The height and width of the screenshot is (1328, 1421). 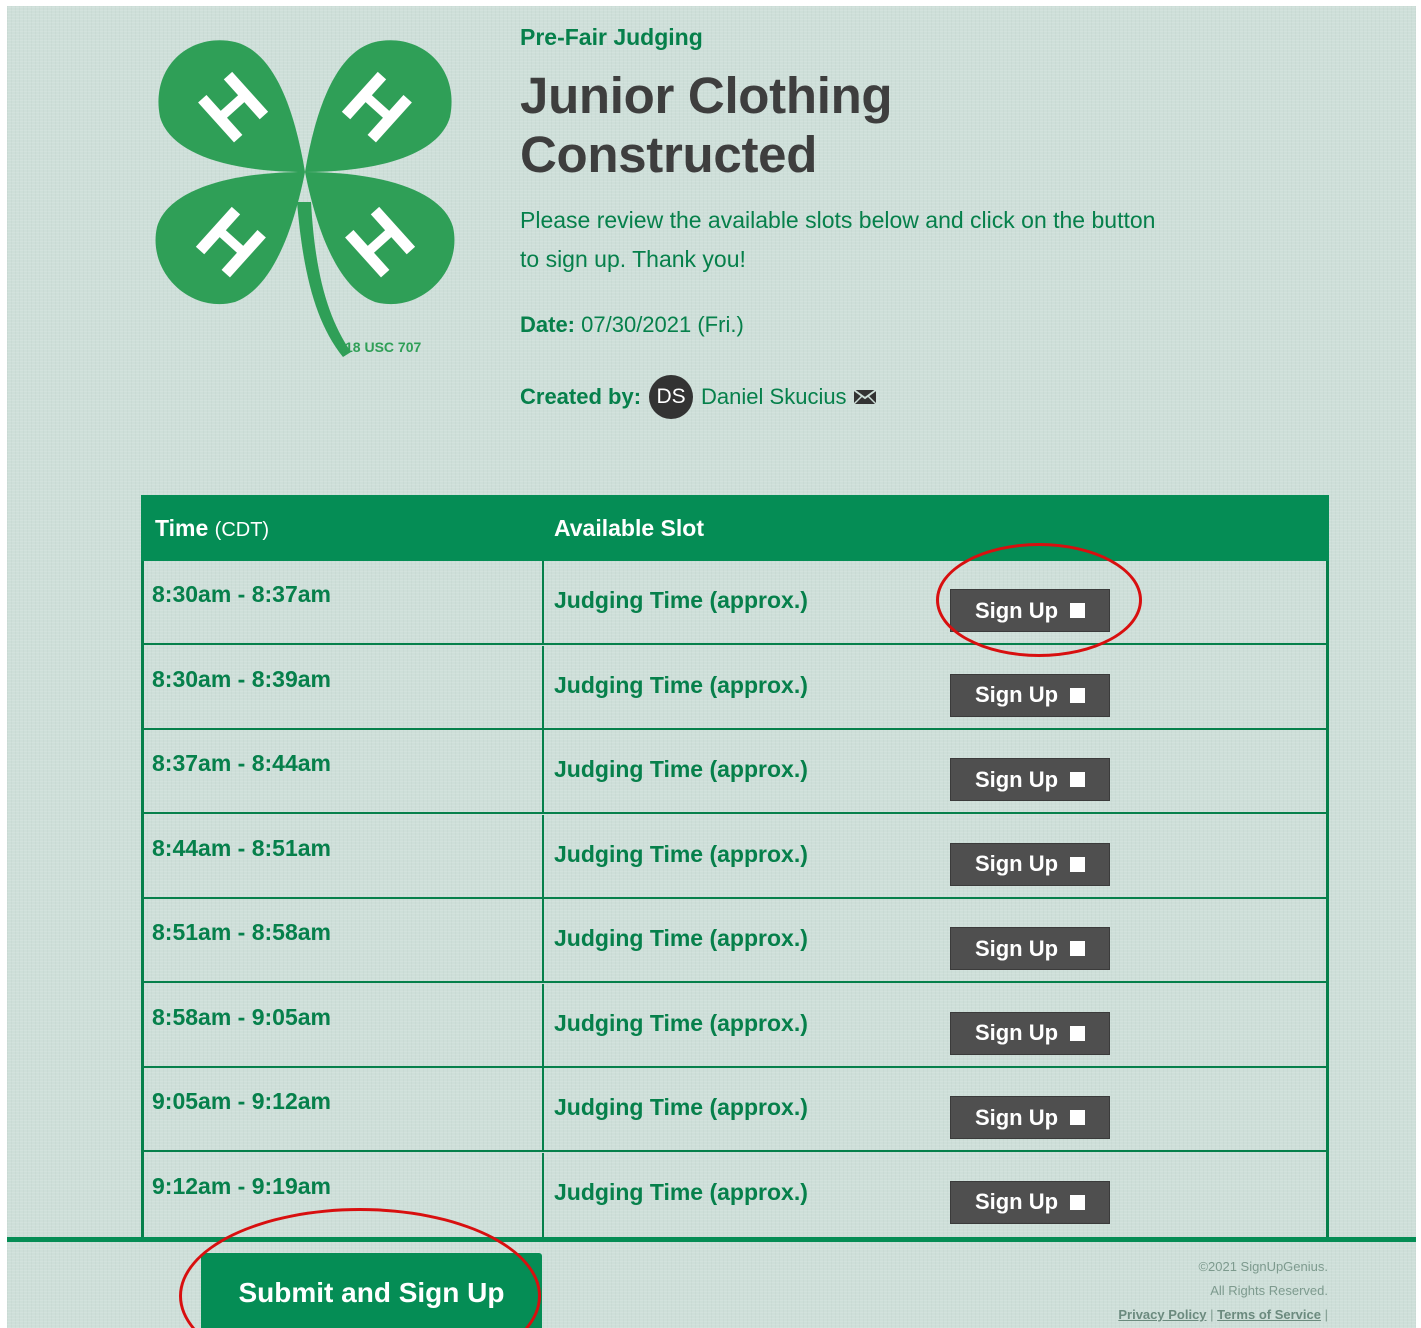 I want to click on event-date: Date: 07/30/2021 (Fri.), so click(x=632, y=325).